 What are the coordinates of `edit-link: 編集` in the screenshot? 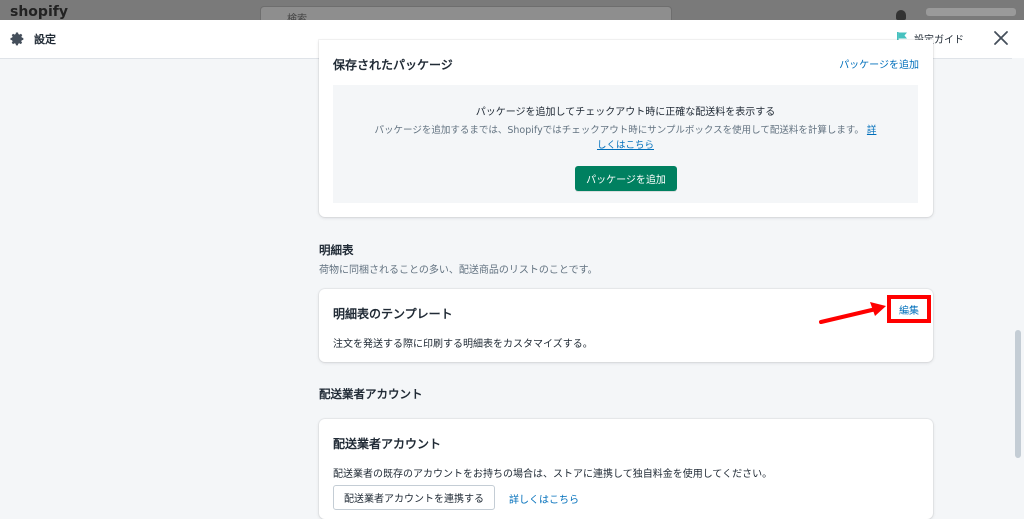 It's located at (909, 309).